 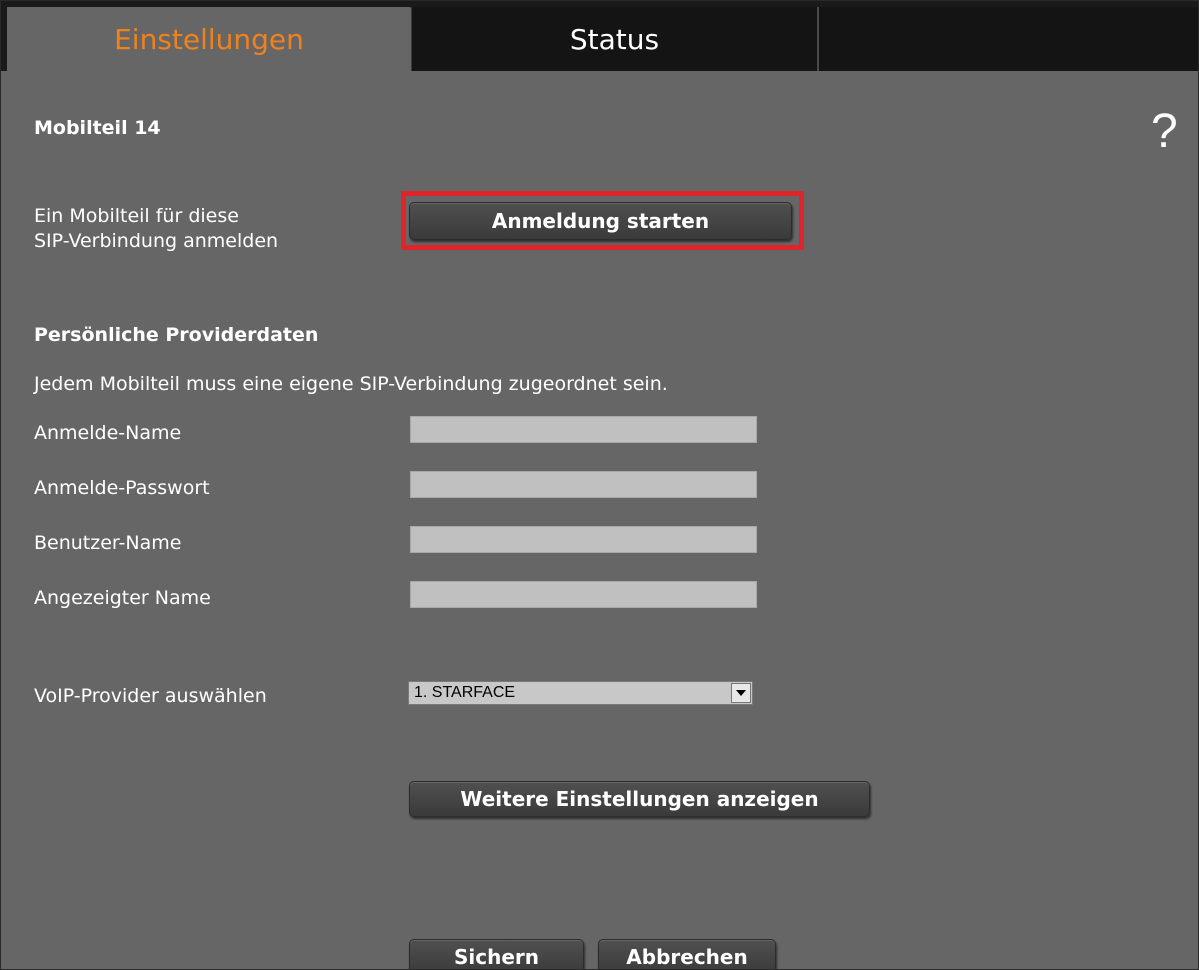 What do you see at coordinates (122, 488) in the screenshot?
I see `login-password-label: Anmelde-Passwort` at bounding box center [122, 488].